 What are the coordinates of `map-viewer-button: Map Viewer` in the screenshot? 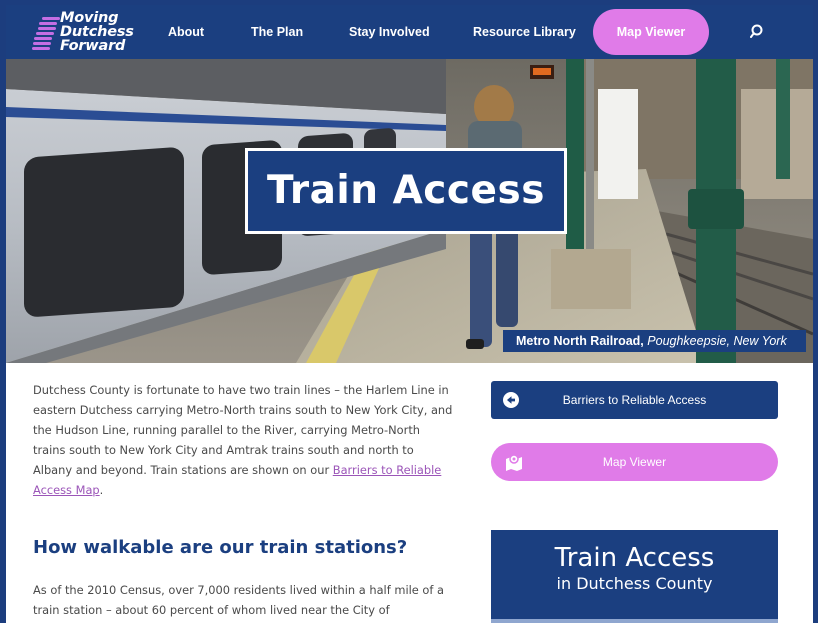 It's located at (634, 462).